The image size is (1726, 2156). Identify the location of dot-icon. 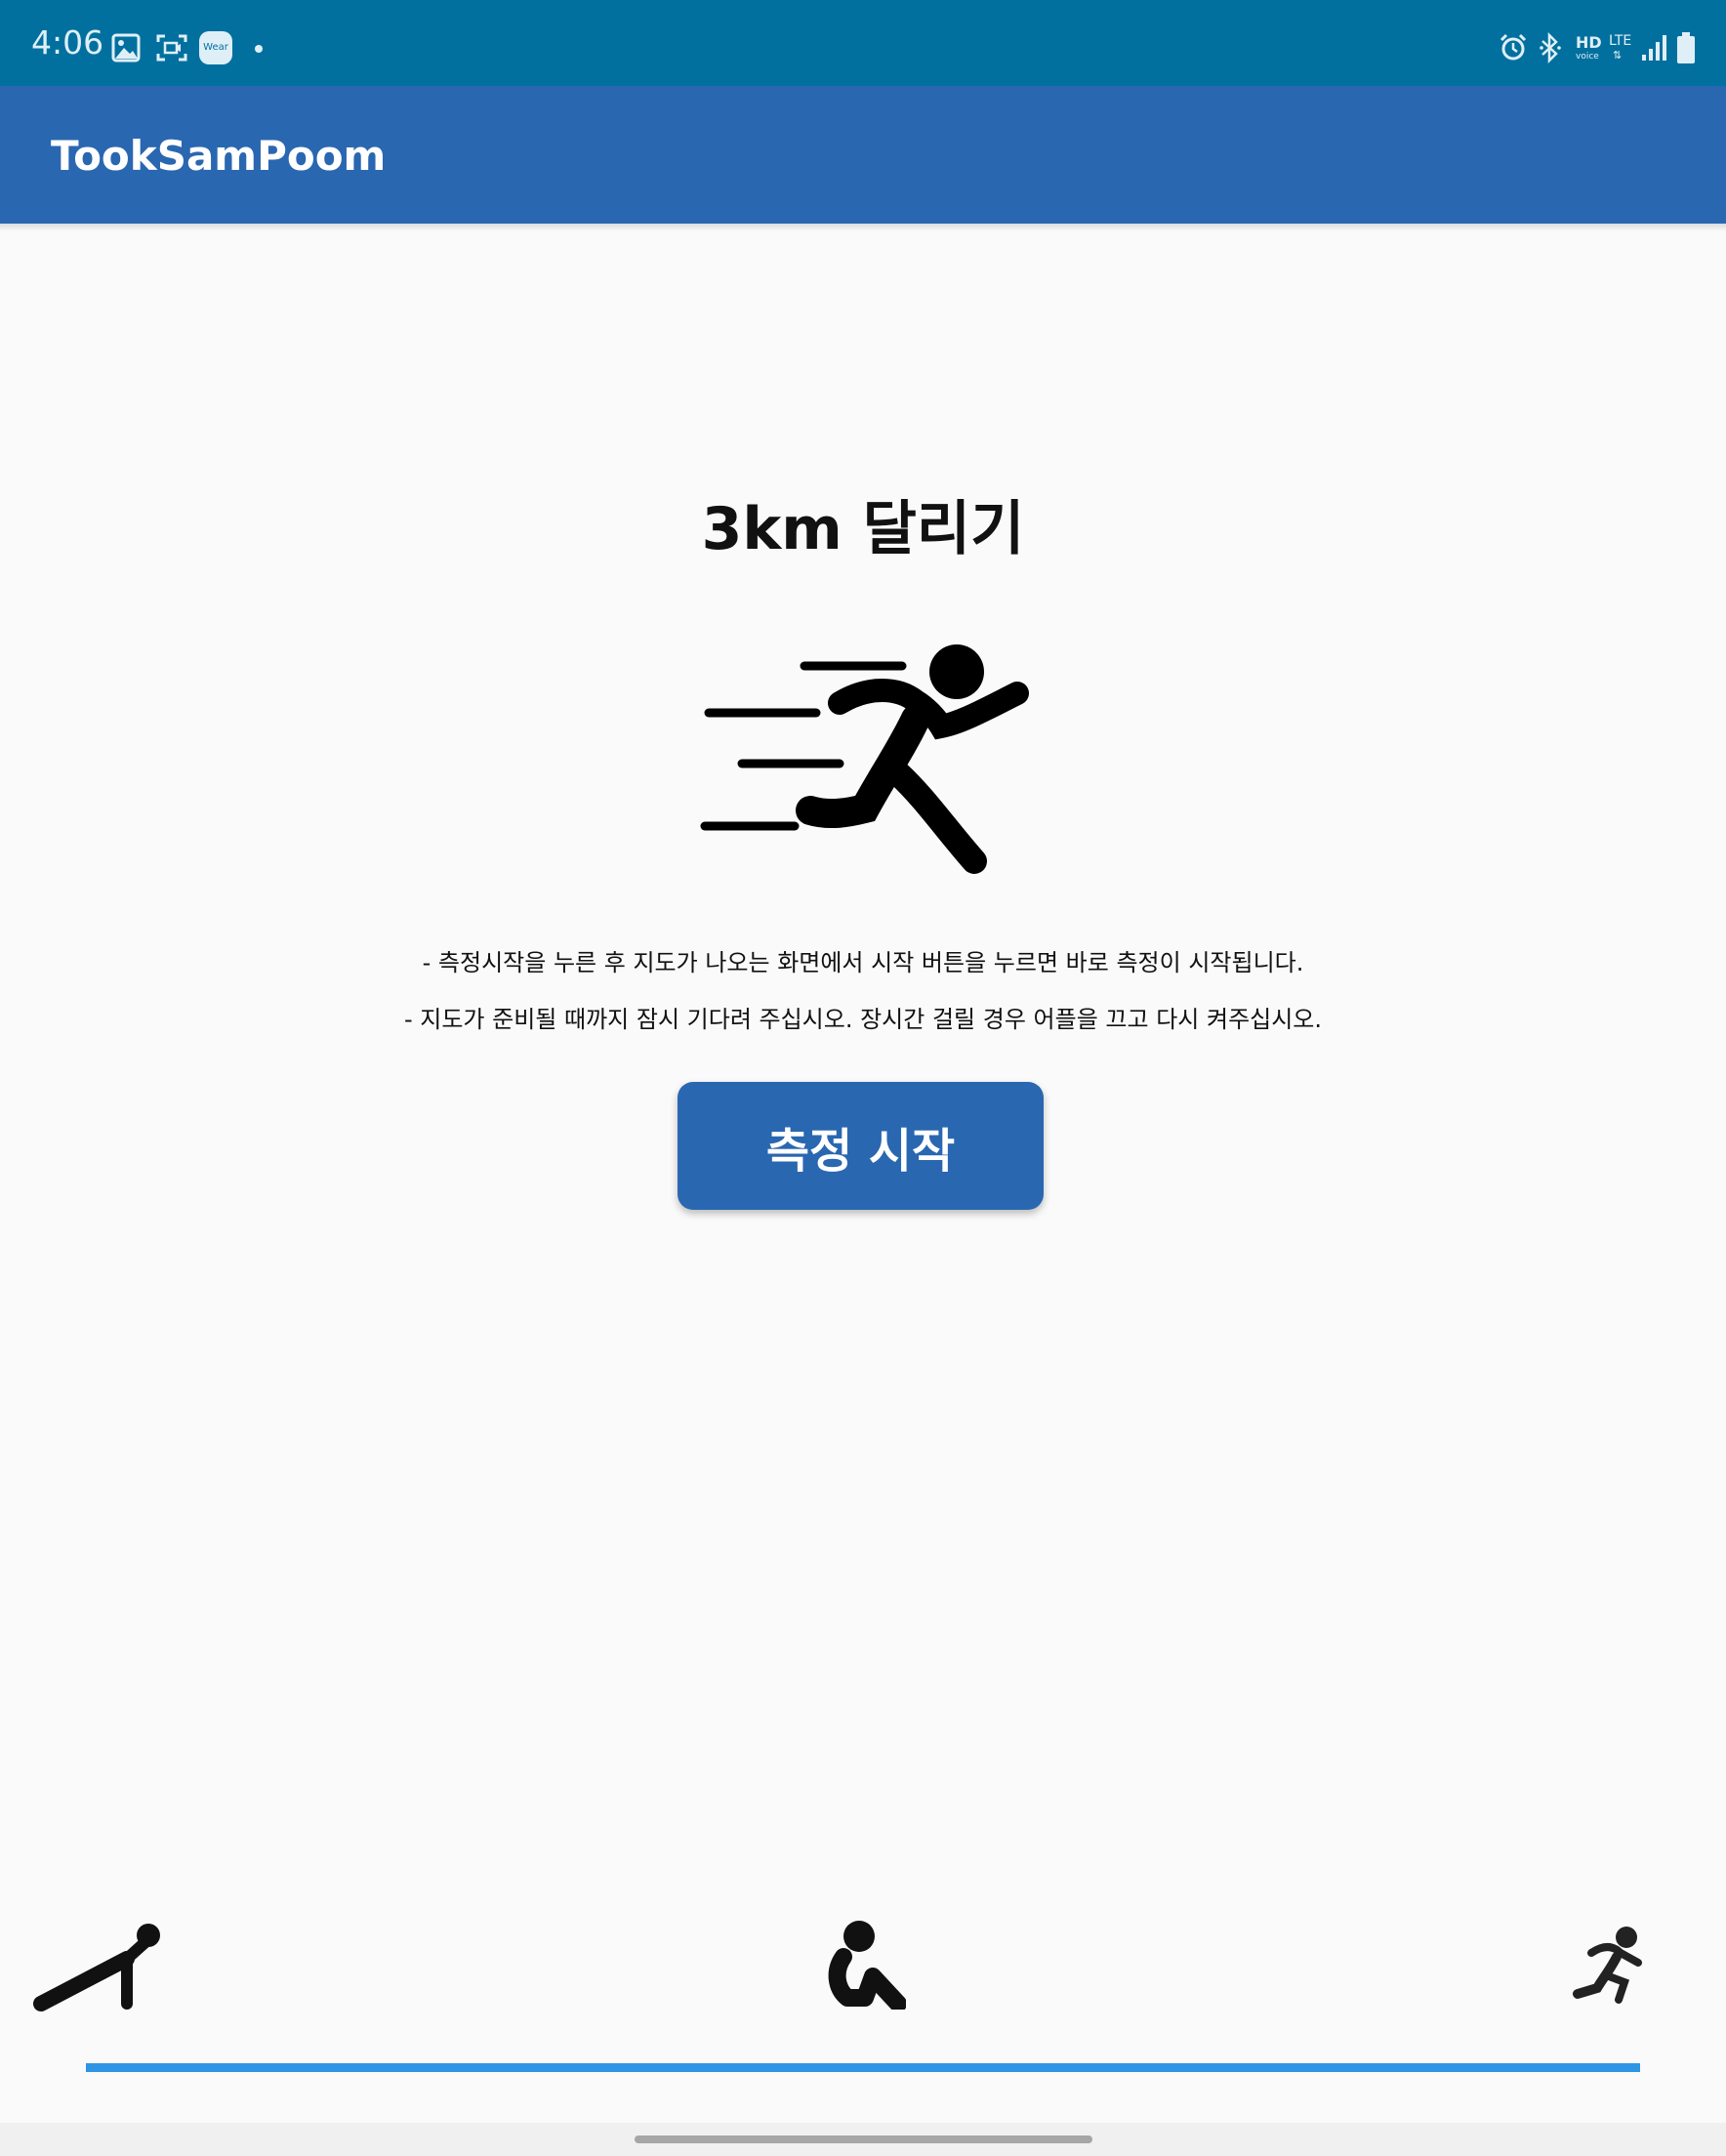
(259, 49).